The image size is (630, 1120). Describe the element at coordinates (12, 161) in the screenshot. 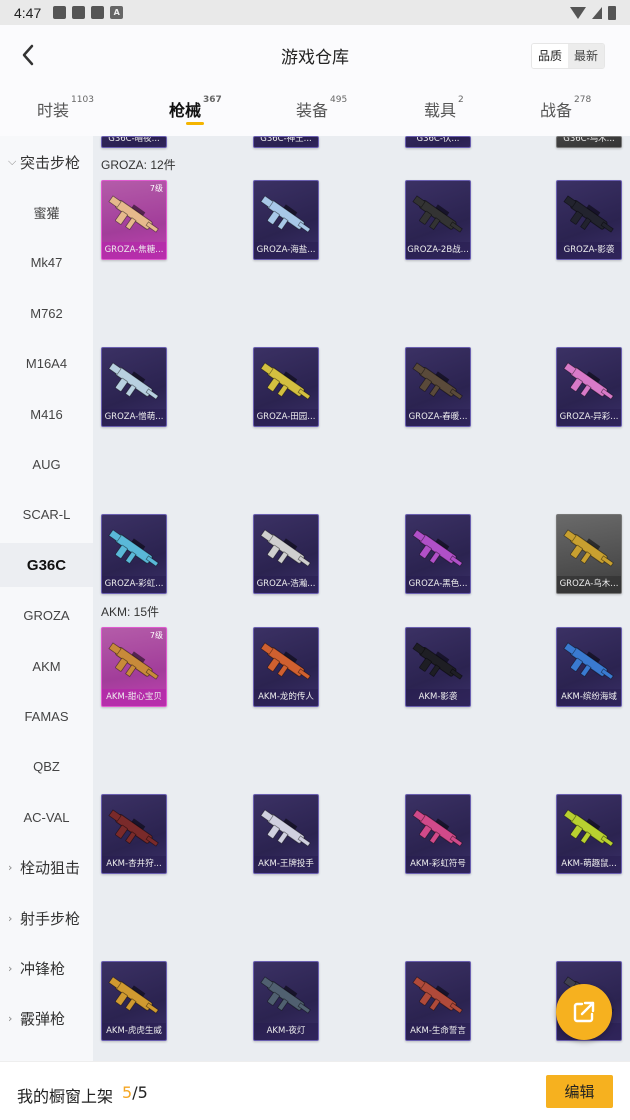

I see `chevron-down-icon: ⌵` at that location.